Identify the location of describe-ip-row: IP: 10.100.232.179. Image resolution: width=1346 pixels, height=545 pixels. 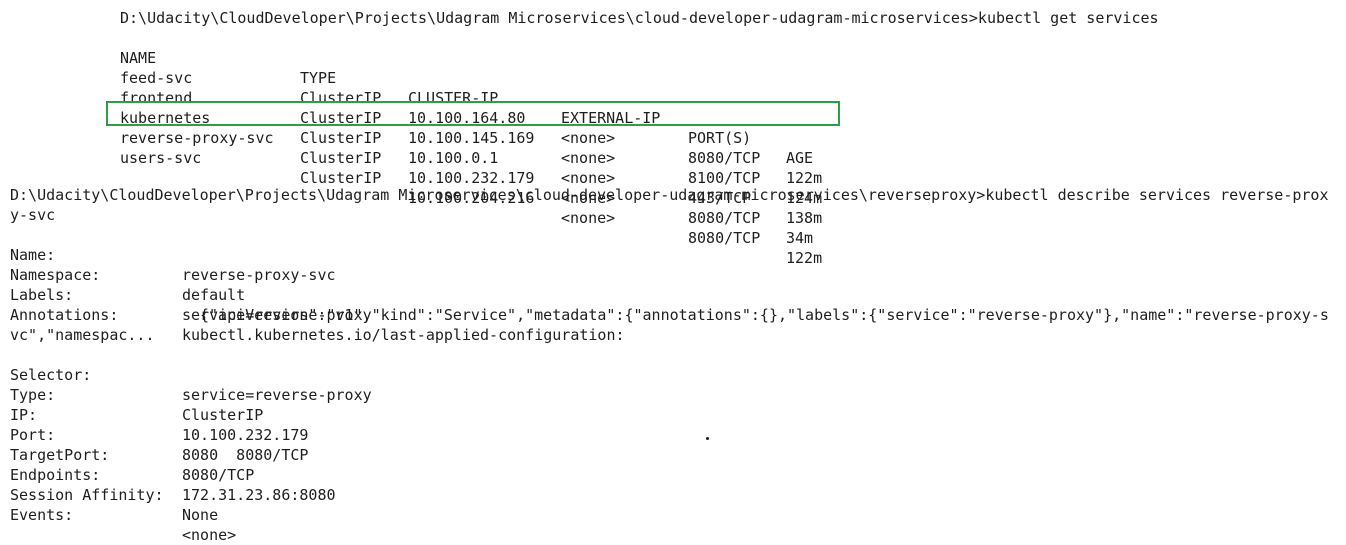
(673, 414).